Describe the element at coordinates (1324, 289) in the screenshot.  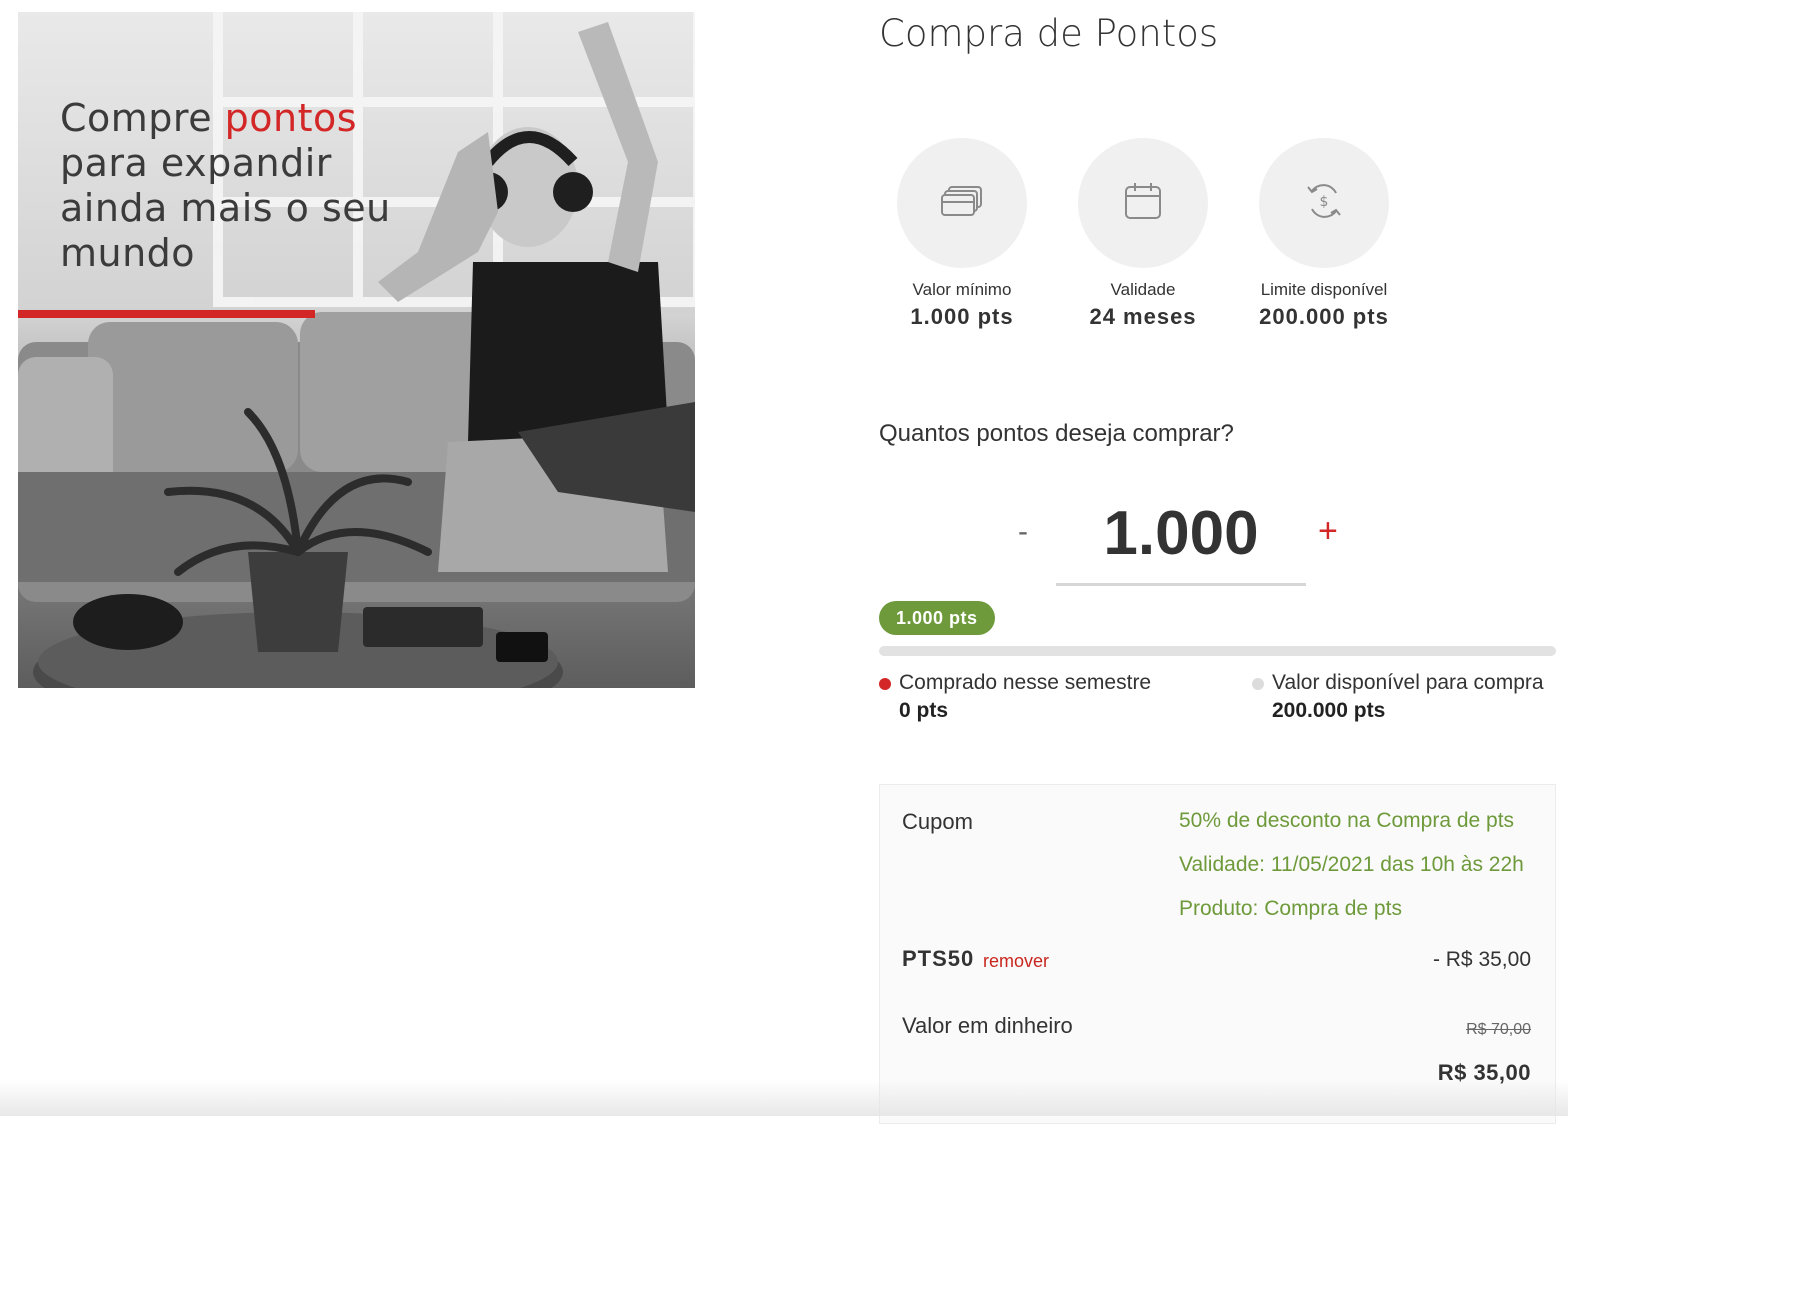
I see `info-label: Limite disponível` at that location.